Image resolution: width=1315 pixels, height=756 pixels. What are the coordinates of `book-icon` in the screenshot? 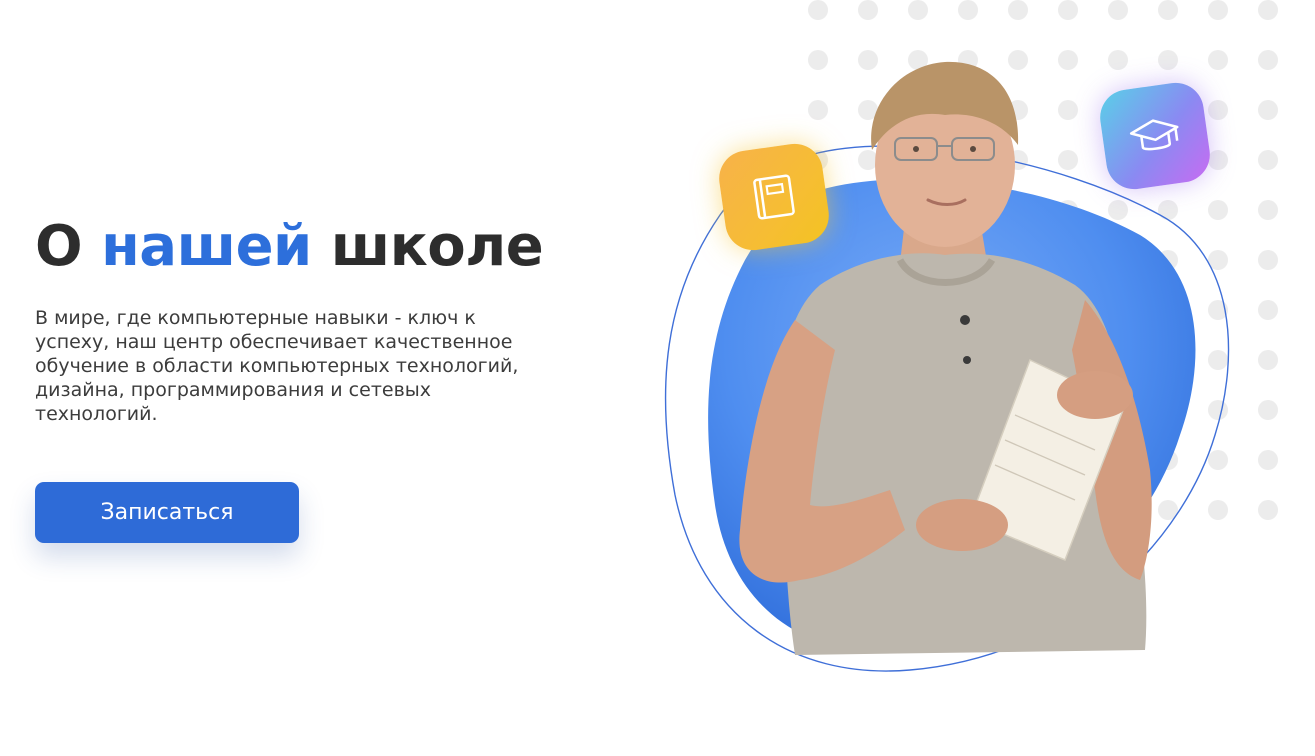 It's located at (774, 197).